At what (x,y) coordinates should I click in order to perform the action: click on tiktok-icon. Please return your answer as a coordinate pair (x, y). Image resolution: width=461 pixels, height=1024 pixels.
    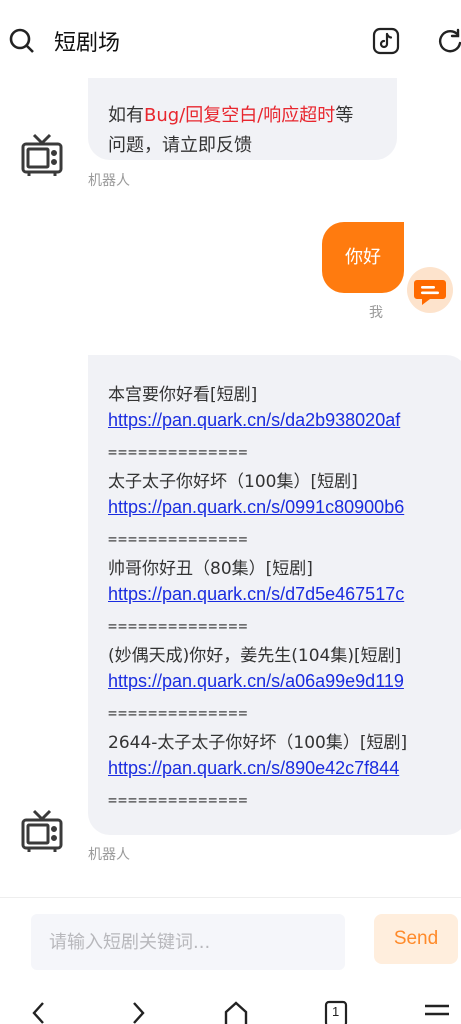
    Looking at the image, I should click on (386, 41).